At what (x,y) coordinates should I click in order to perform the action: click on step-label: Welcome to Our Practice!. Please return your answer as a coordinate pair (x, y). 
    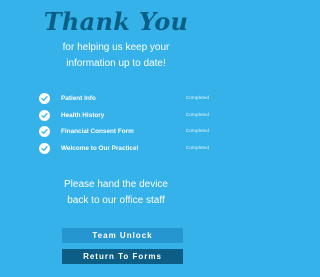
    Looking at the image, I should click on (100, 149).